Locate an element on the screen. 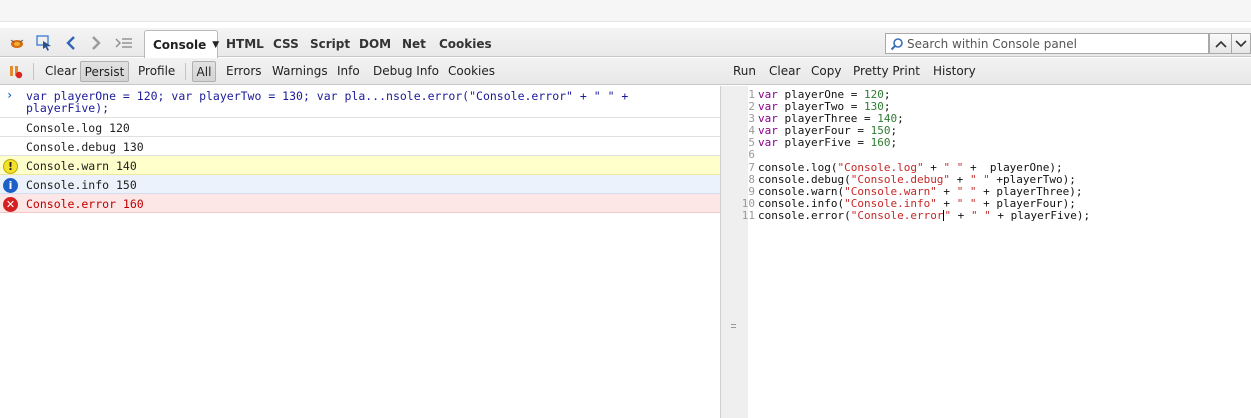 The height and width of the screenshot is (418, 1251). filter-warnings-button: Warnings is located at coordinates (300, 71).